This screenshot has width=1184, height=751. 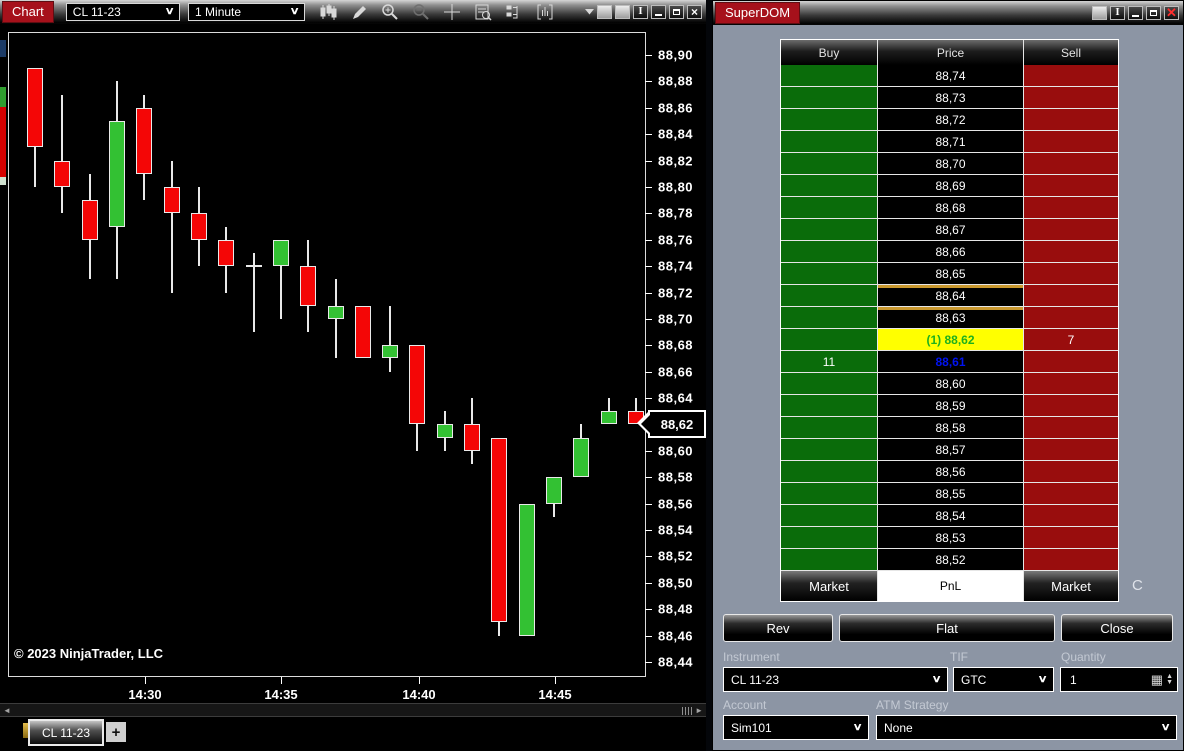 What do you see at coordinates (829, 361) in the screenshot?
I see `buy-cell: 11` at bounding box center [829, 361].